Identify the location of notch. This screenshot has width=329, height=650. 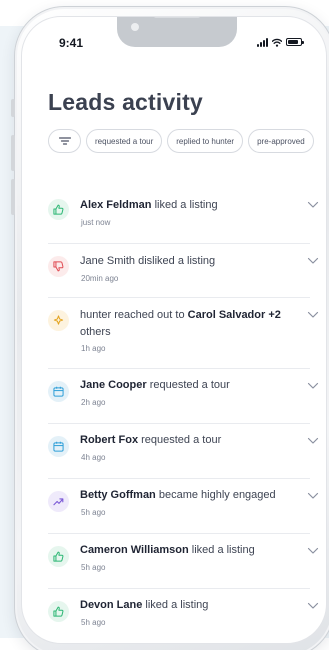
(177, 32).